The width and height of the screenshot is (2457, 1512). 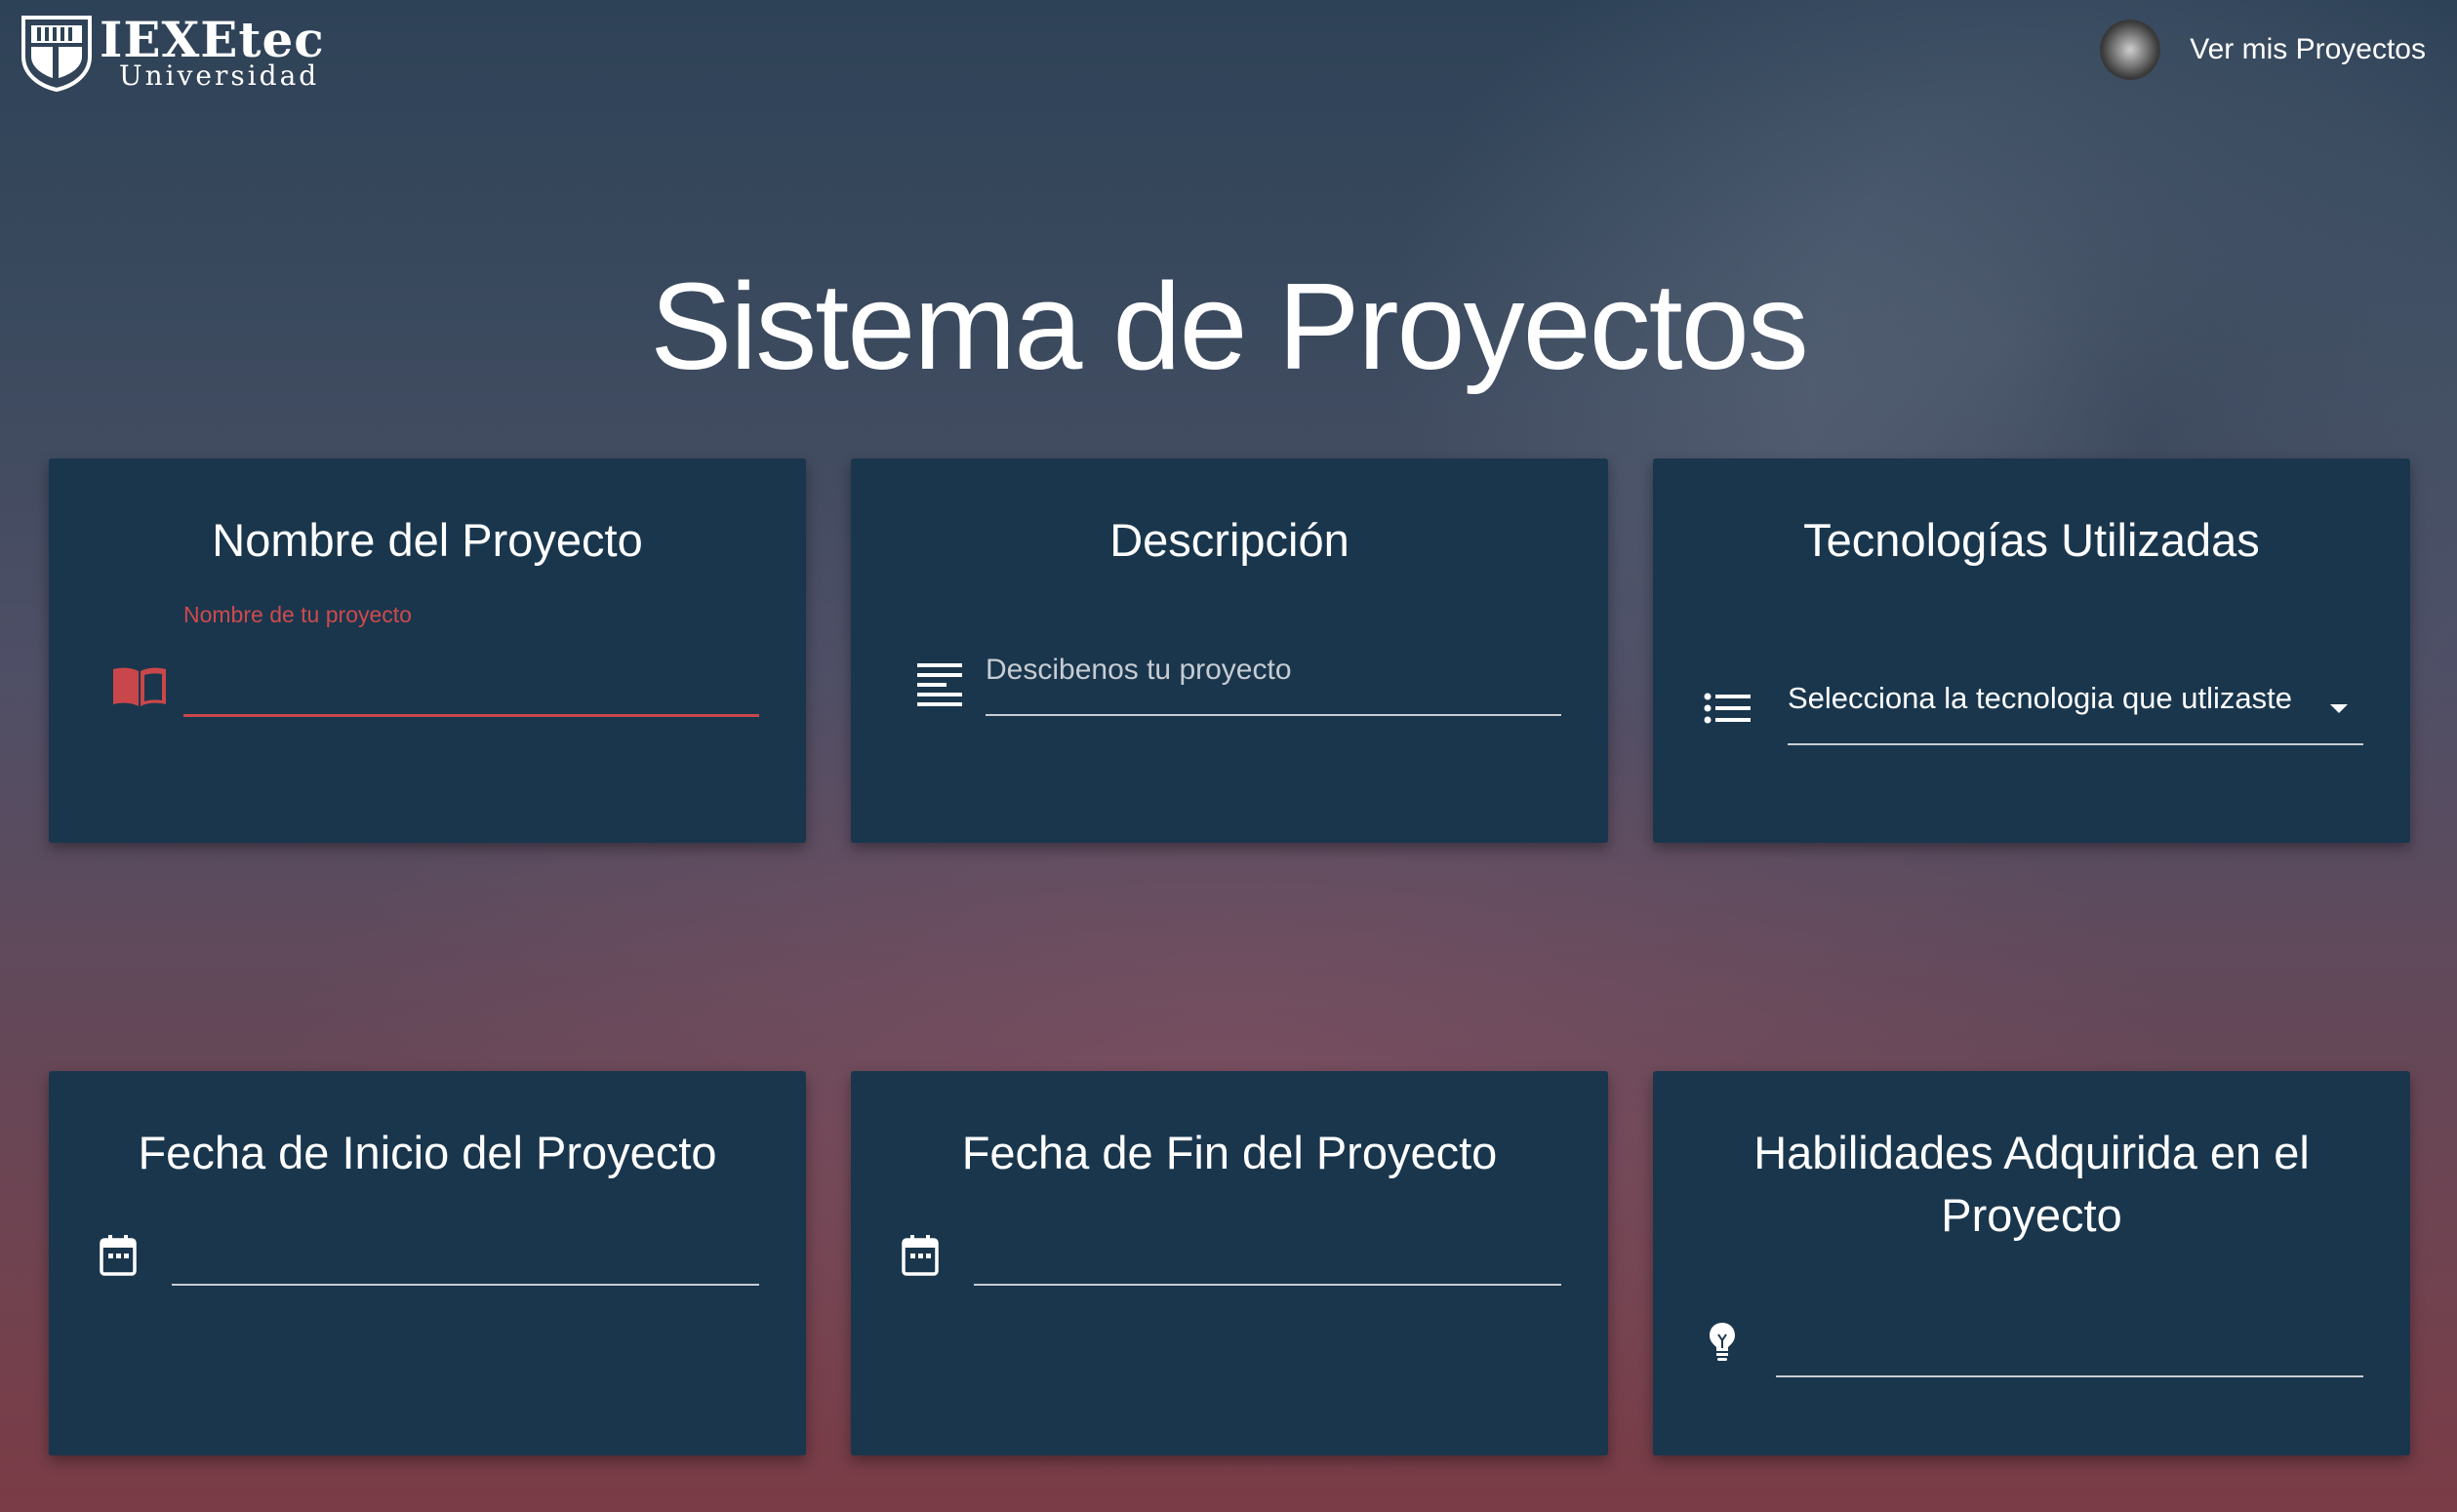 I want to click on university-logo: IEXEtec Universidad, so click(x=173, y=53).